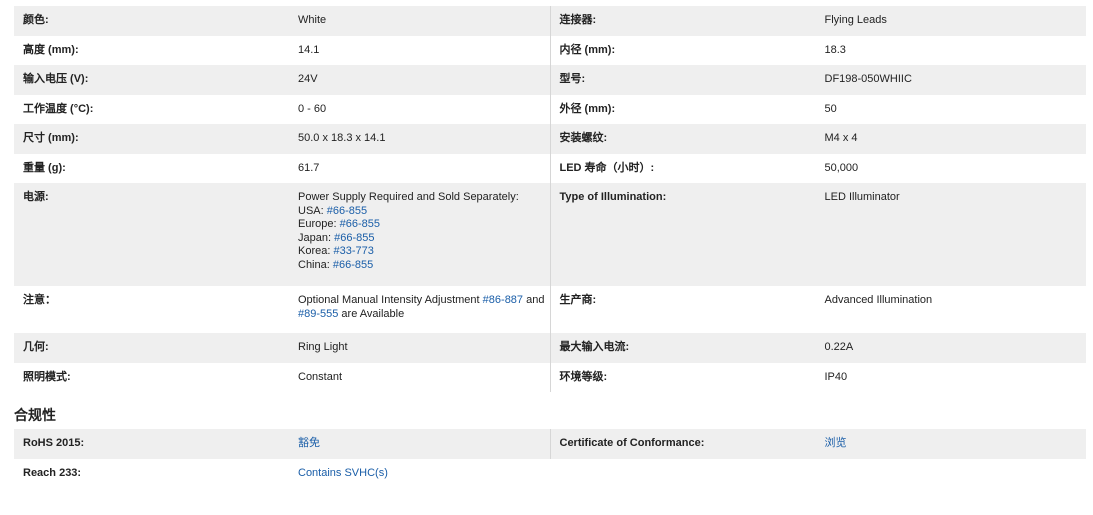 The width and height of the screenshot is (1093, 515). What do you see at coordinates (51, 49) in the screenshot?
I see `spec-label: 高度 (mm):` at bounding box center [51, 49].